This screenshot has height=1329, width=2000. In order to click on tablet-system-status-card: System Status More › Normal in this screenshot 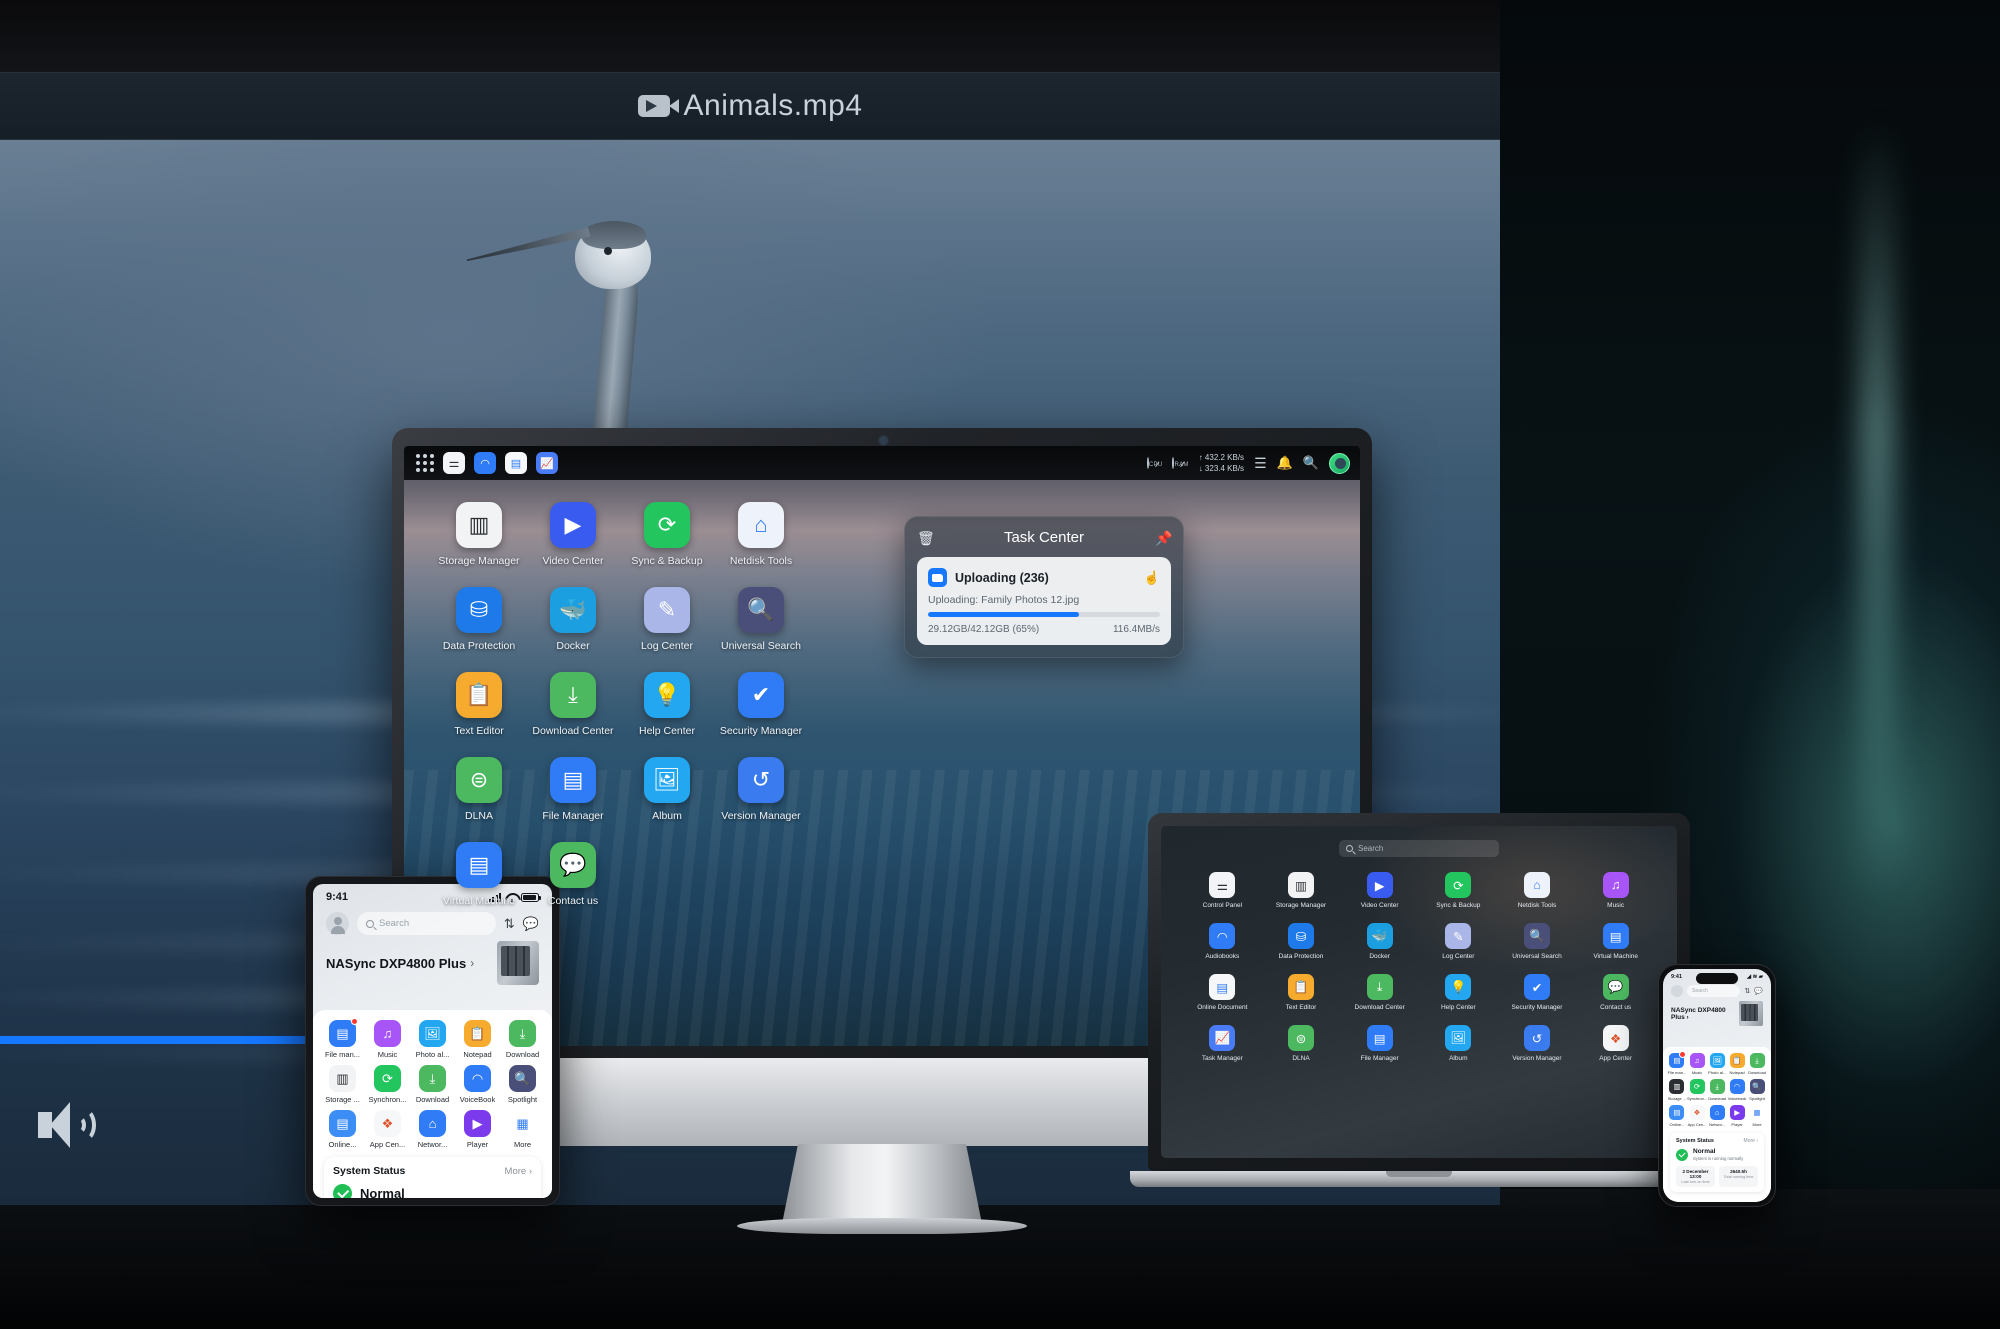, I will do `click(432, 1177)`.